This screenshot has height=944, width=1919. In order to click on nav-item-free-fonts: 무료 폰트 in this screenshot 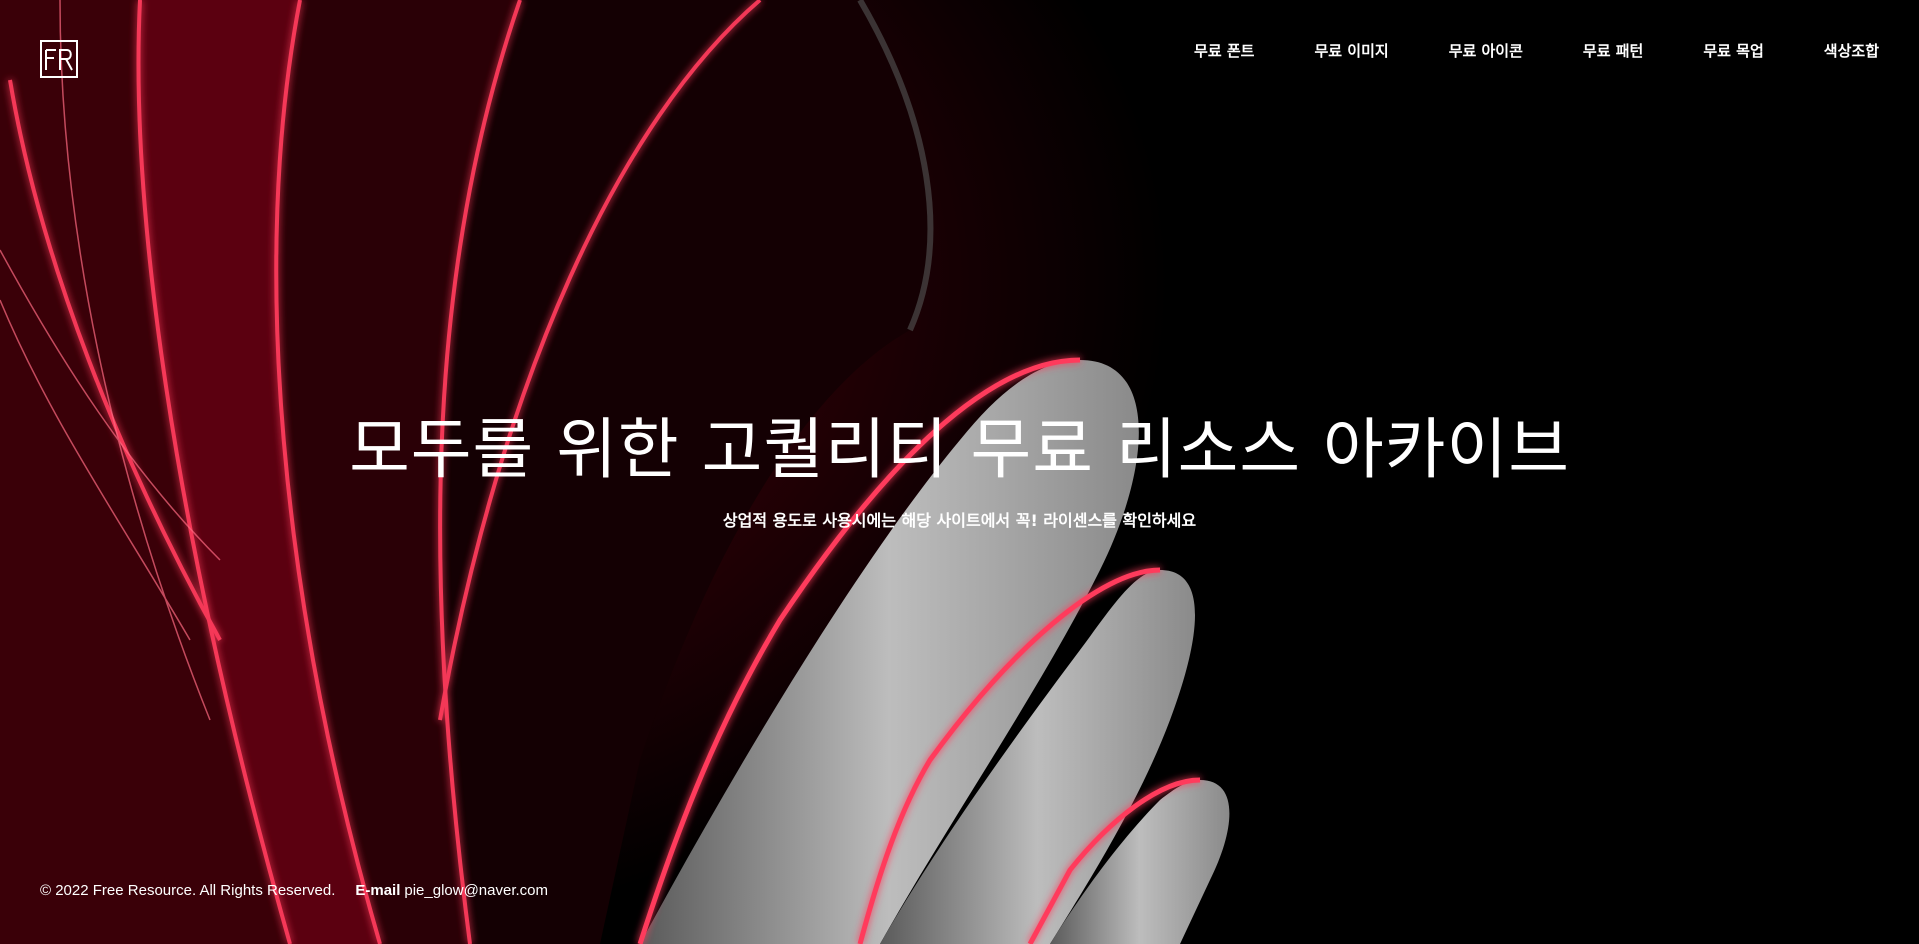, I will do `click(1224, 50)`.